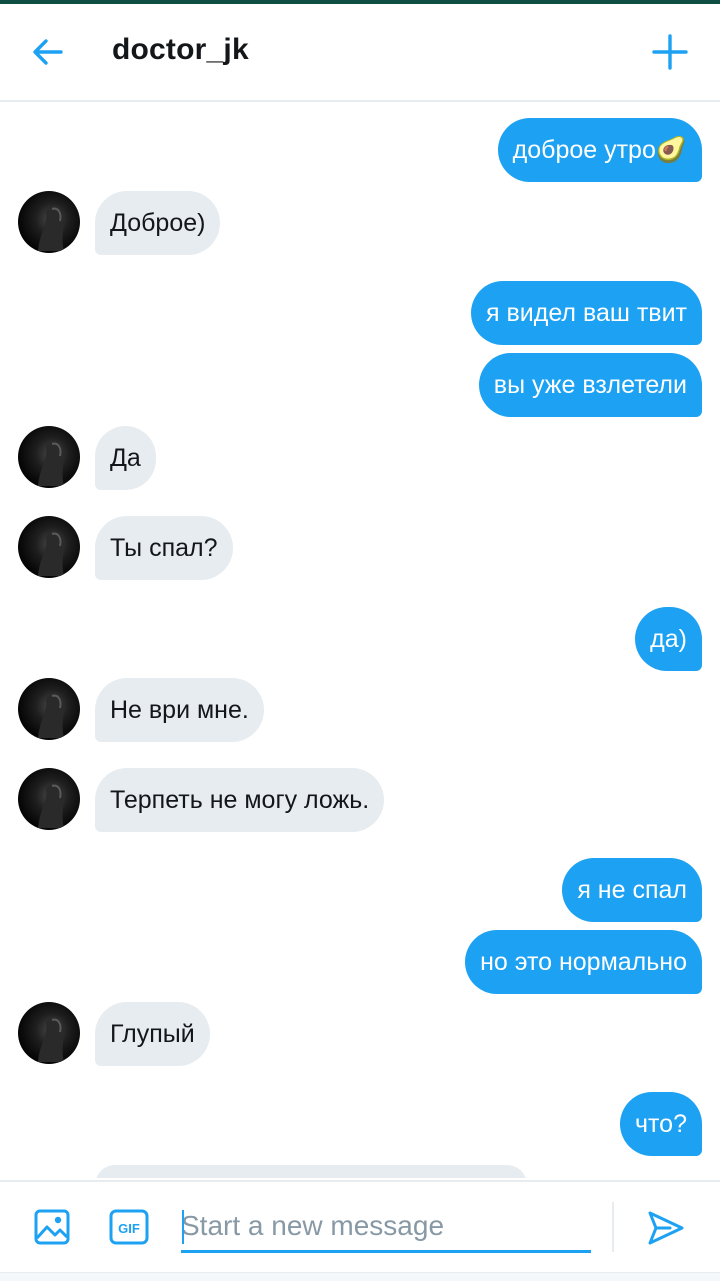 This screenshot has width=720, height=1281. I want to click on new-conversation-button, so click(670, 52).